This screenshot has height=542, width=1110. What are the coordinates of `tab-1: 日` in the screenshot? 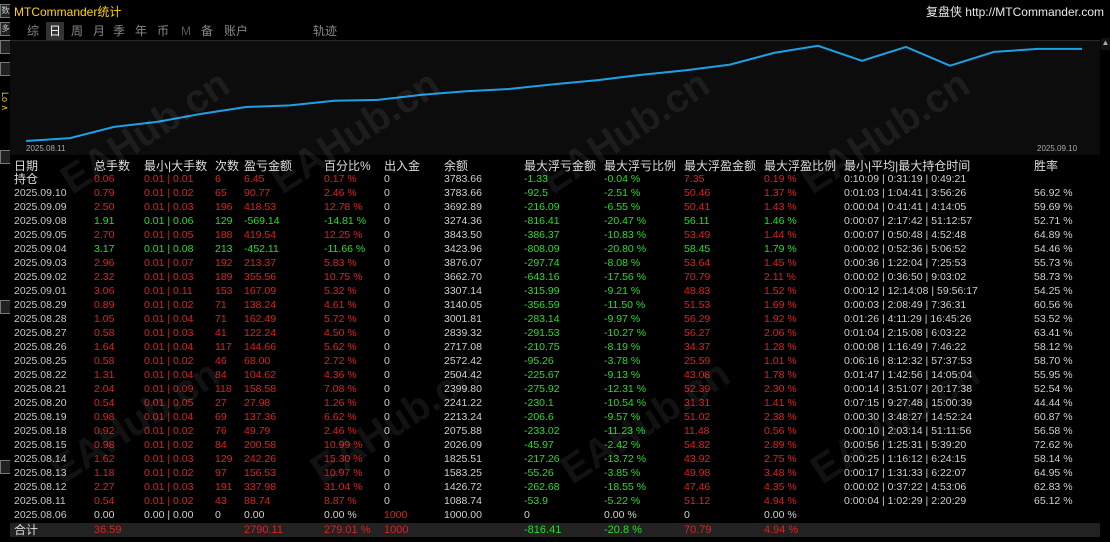 It's located at (55, 31).